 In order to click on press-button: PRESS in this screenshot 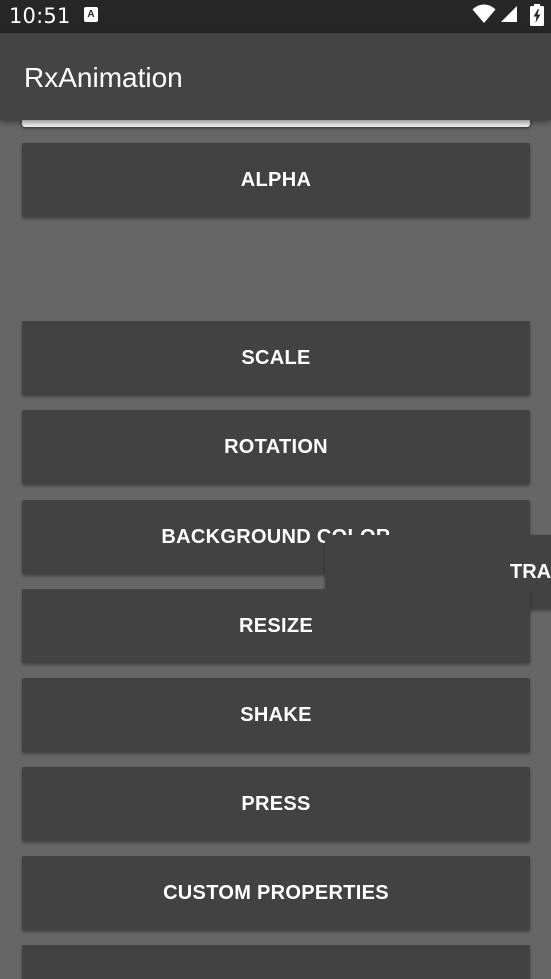, I will do `click(276, 804)`.